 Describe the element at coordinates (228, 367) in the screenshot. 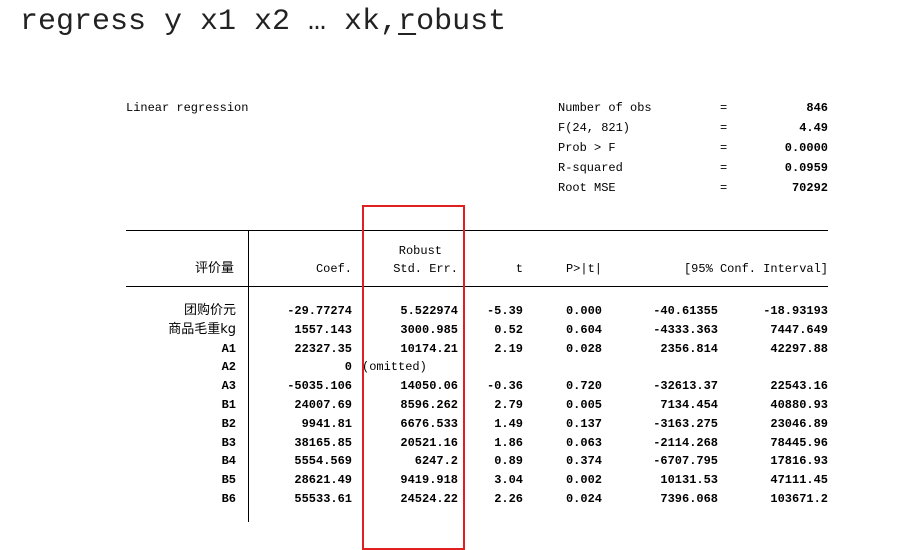

I see `row-name: A2` at that location.